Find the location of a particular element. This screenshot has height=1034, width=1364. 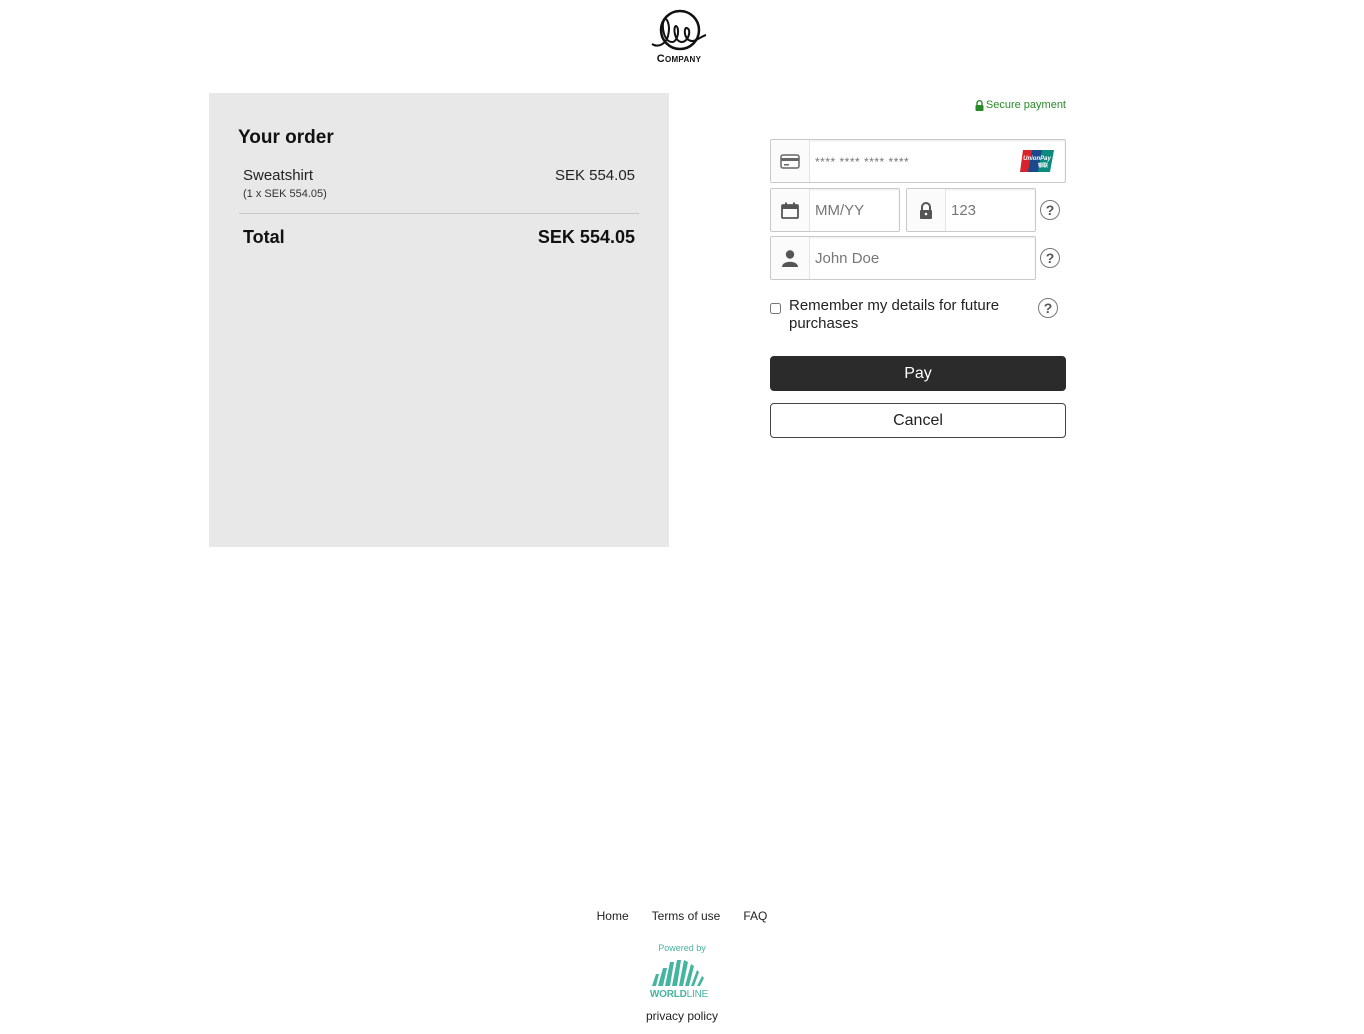

lock-icon is located at coordinates (979, 105).